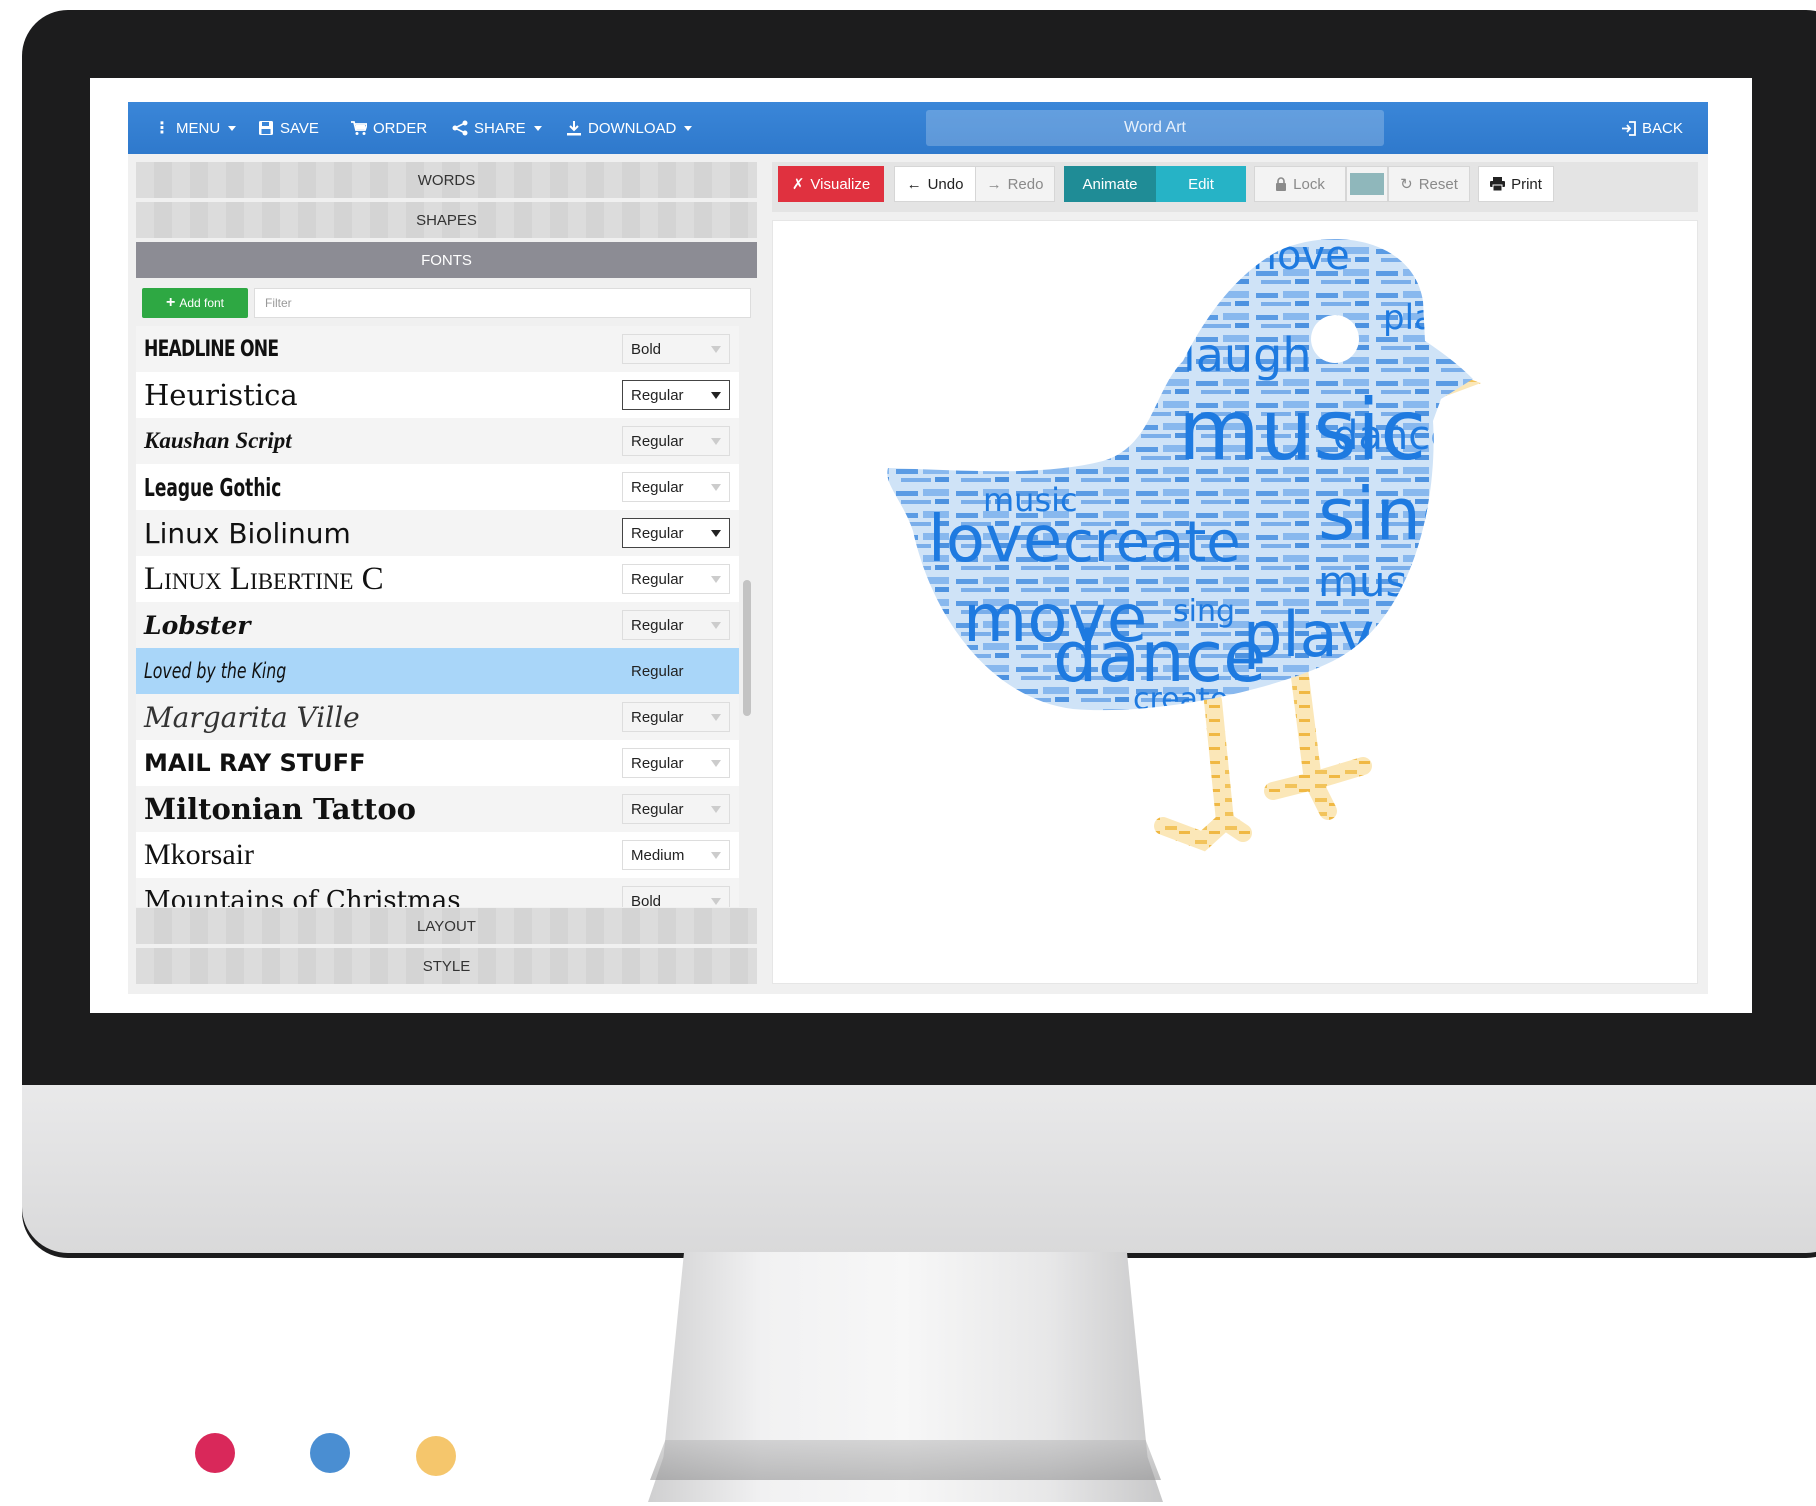 The image size is (1816, 1506). What do you see at coordinates (195, 303) in the screenshot?
I see `add-font-button: + Add font` at bounding box center [195, 303].